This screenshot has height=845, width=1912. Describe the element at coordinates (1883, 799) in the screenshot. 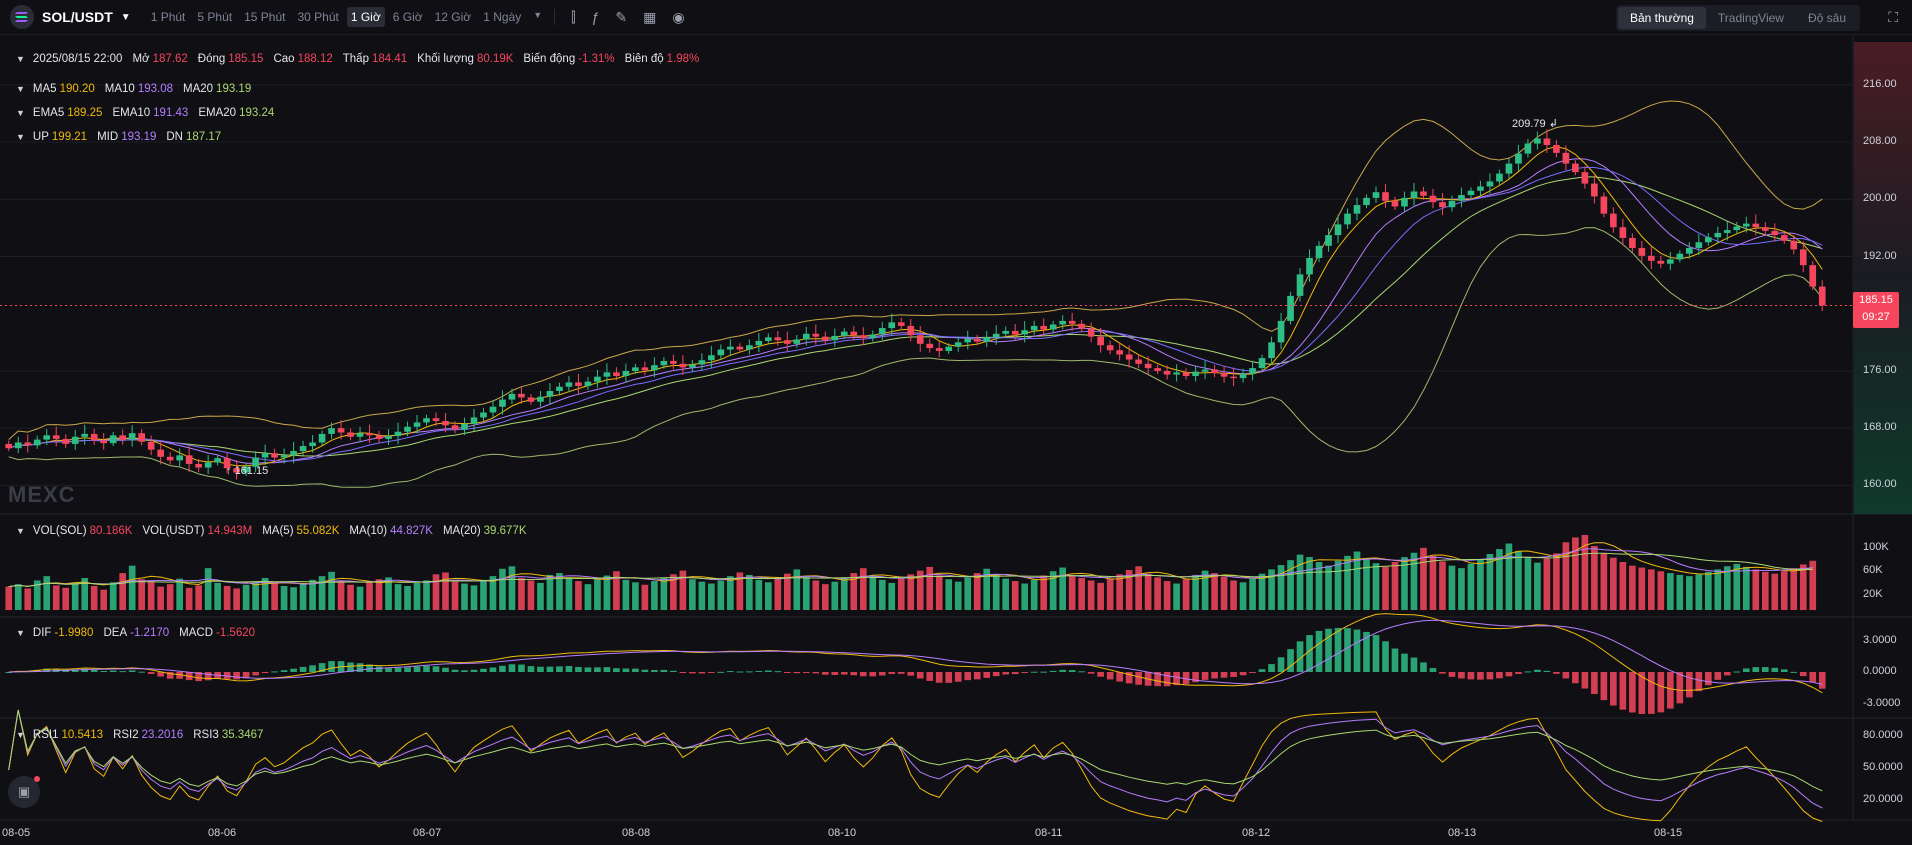

I see `rsi-axis-label: 20.0000` at that location.